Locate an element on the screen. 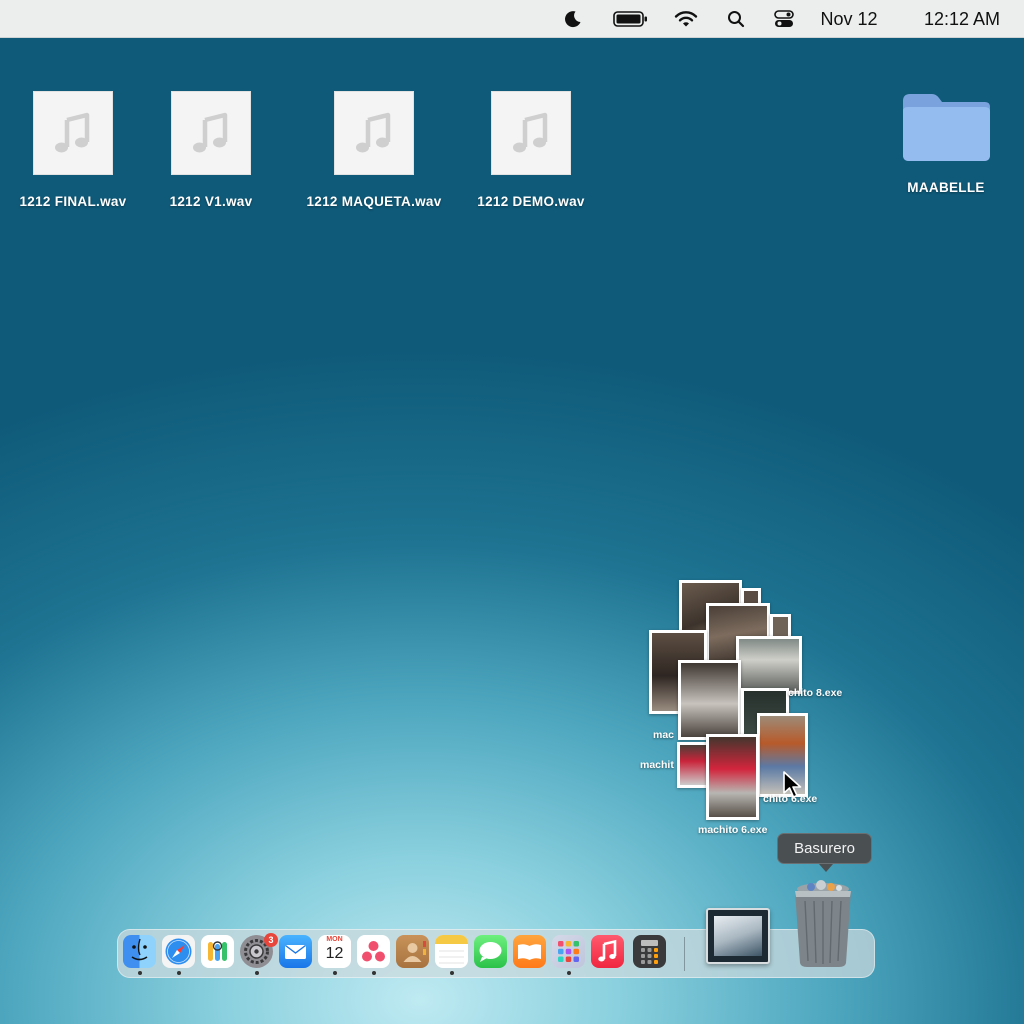 This screenshot has width=1024, height=1024. calendar-day-text: 12 is located at coordinates (334, 953).